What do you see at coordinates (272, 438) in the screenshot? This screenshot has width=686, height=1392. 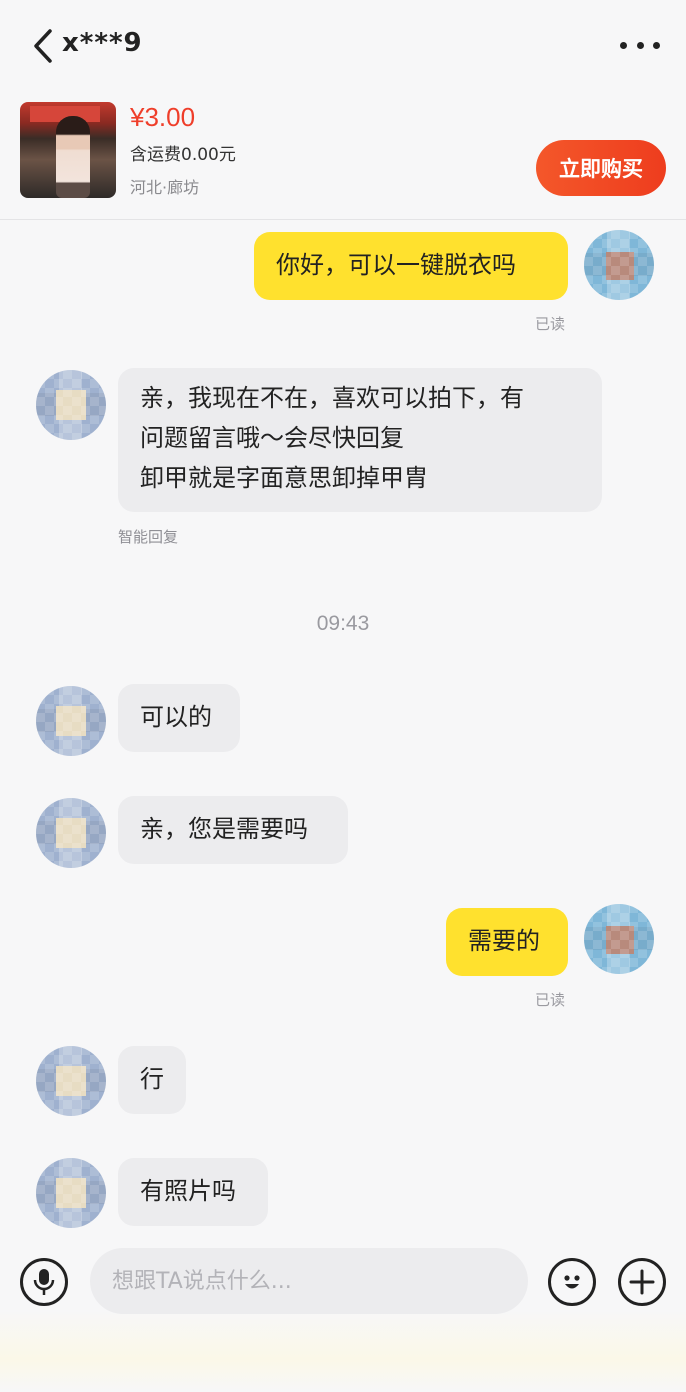 I see `message-text-line: 问题留言哦～会尽快回复` at bounding box center [272, 438].